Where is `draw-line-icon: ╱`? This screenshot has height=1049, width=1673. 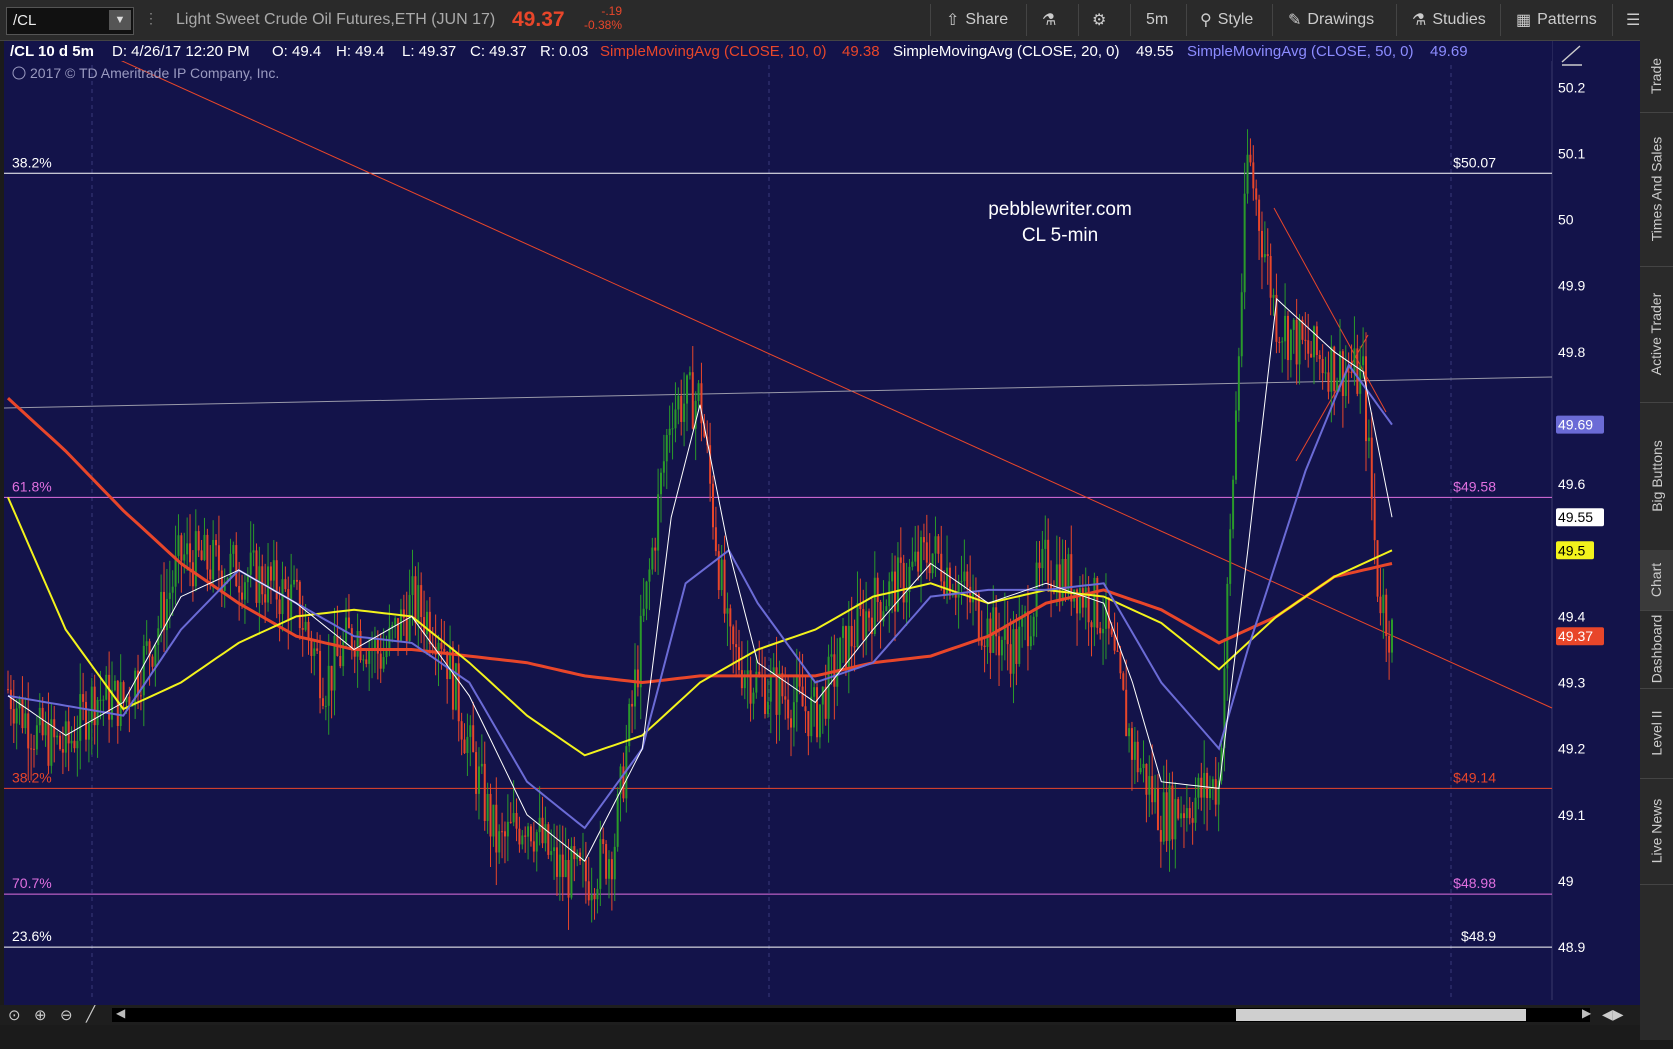
draw-line-icon: ╱ is located at coordinates (90, 1014).